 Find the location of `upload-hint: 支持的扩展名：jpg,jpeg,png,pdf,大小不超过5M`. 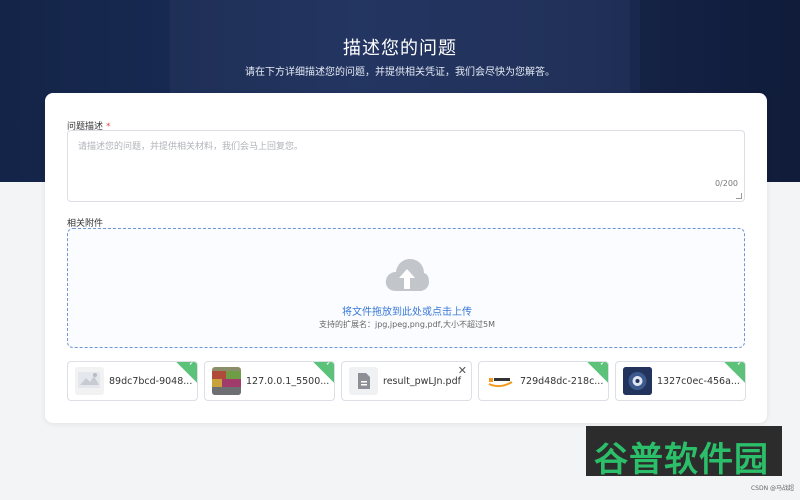

upload-hint: 支持的扩展名：jpg,jpeg,png,pdf,大小不超过5M is located at coordinates (407, 324).